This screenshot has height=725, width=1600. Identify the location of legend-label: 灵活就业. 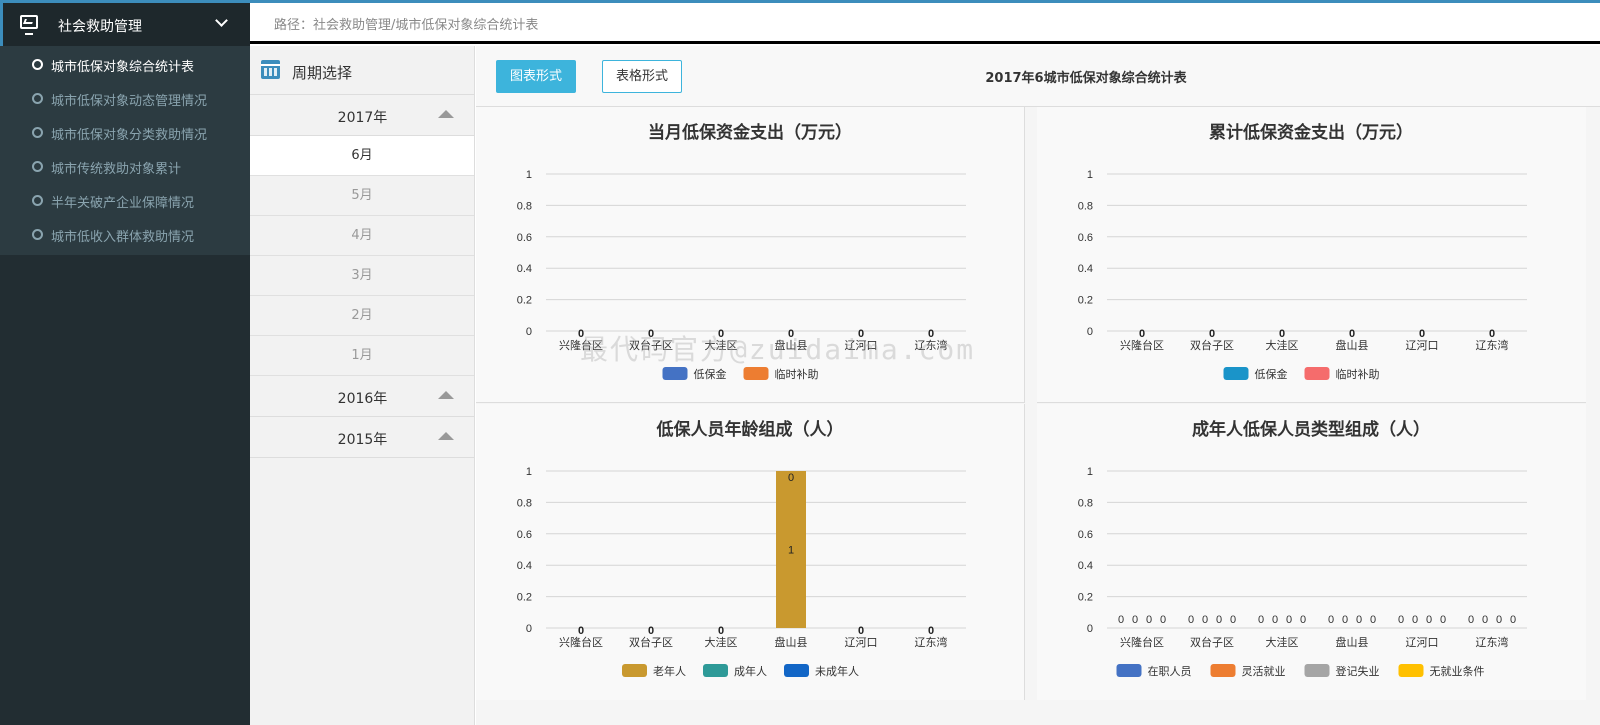
(1264, 671).